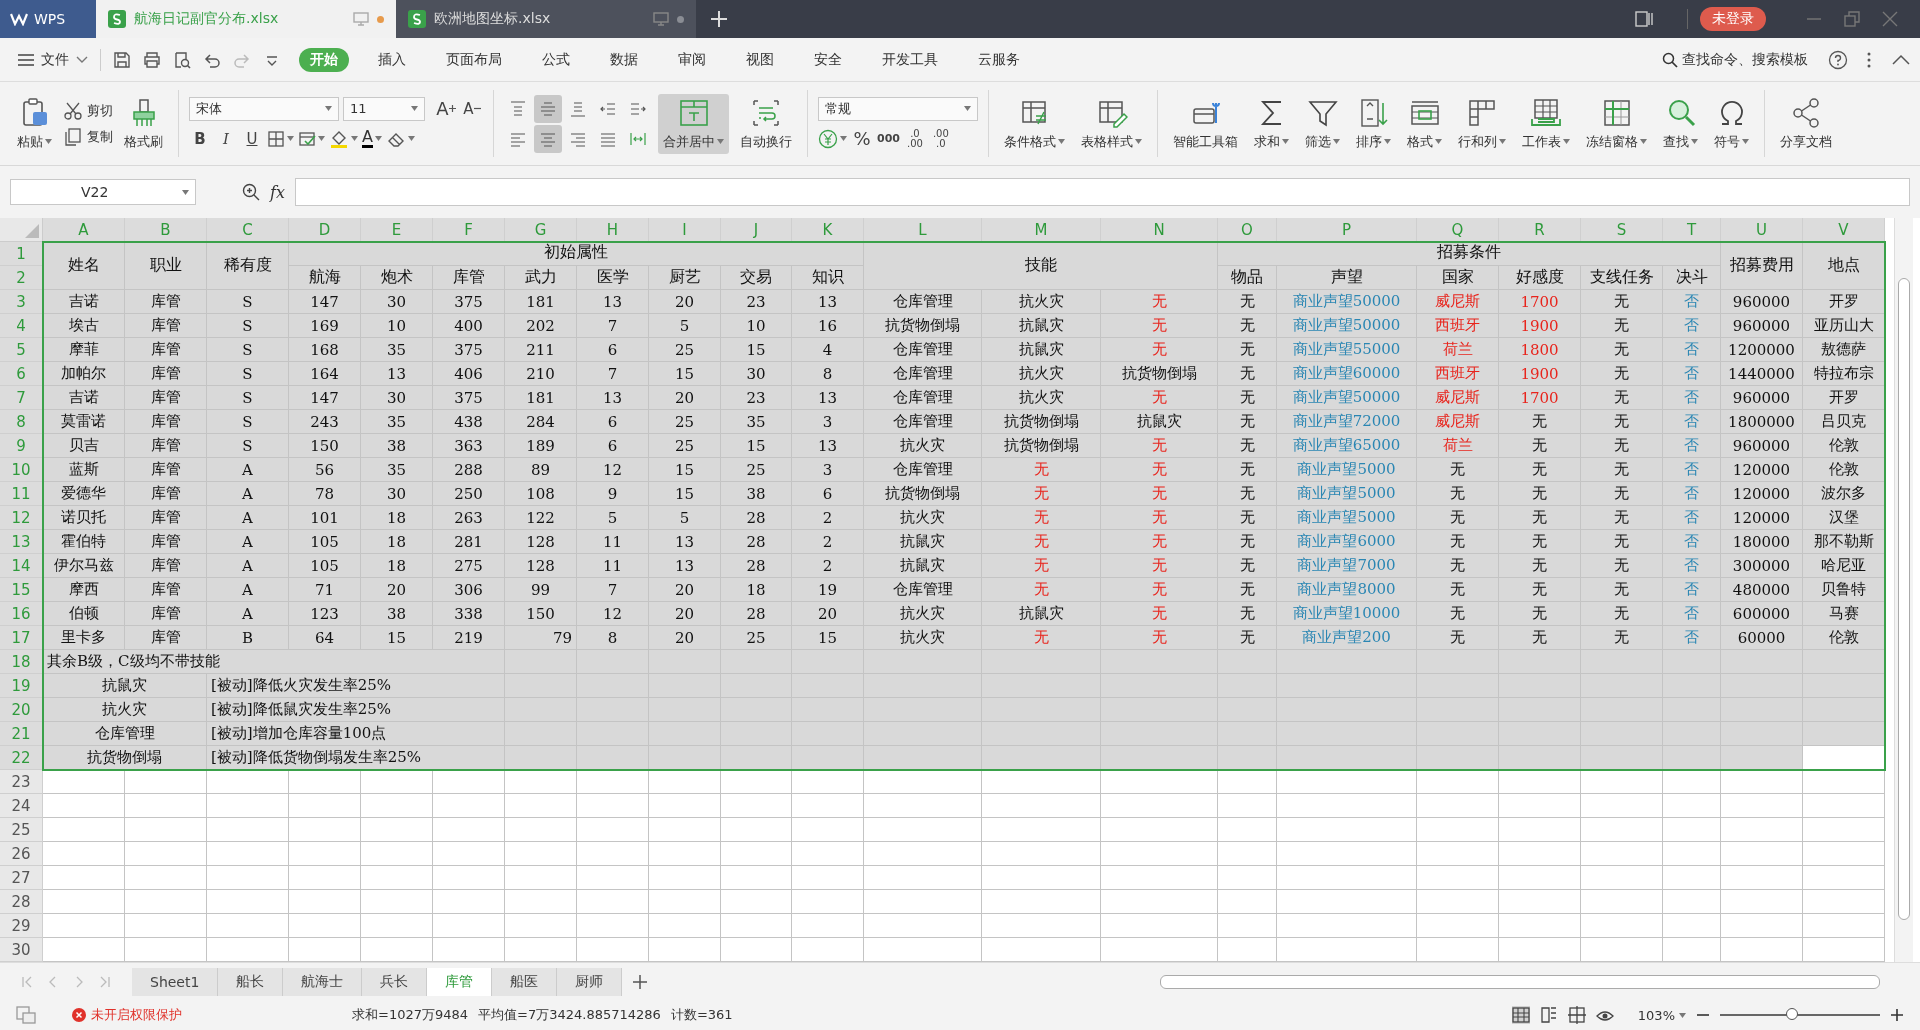  I want to click on font-color-button: A, so click(372, 138).